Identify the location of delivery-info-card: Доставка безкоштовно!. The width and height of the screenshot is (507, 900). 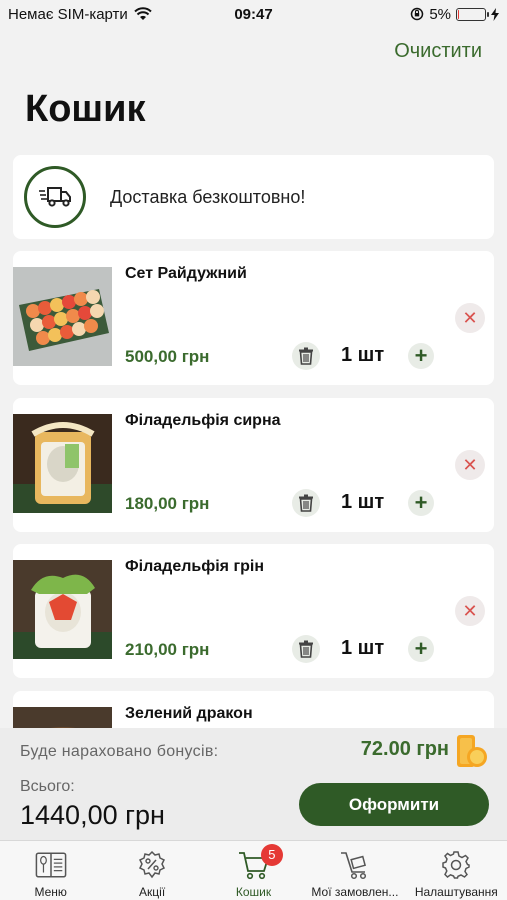
(253, 197).